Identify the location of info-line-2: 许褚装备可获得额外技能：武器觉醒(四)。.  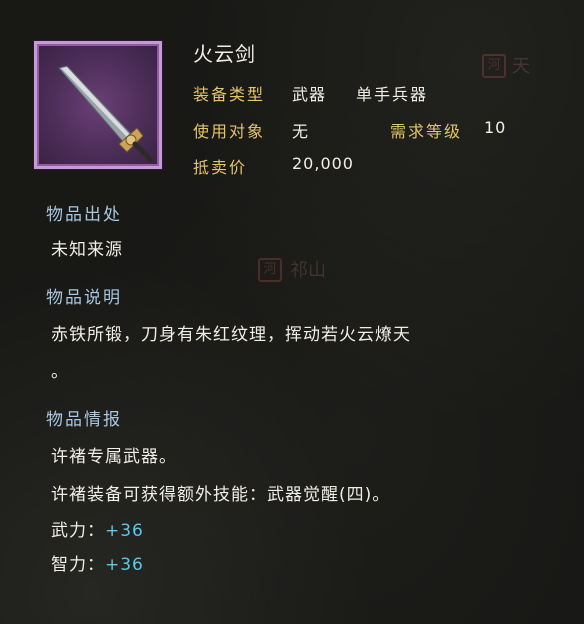
(221, 495).